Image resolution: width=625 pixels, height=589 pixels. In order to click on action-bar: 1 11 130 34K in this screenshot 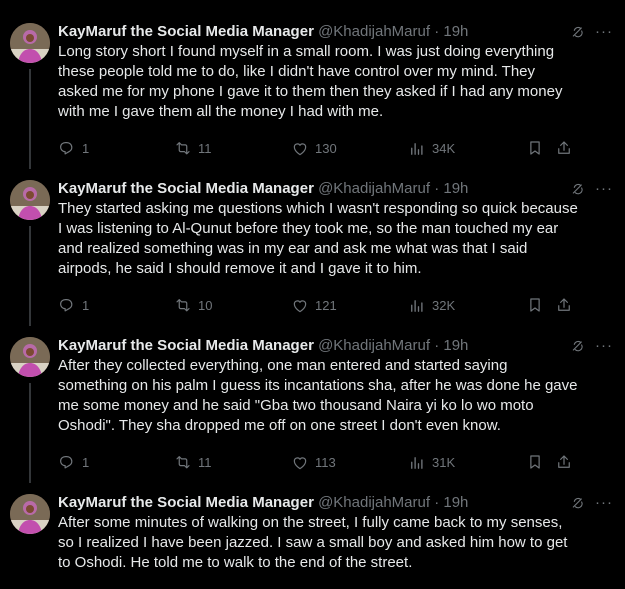, I will do `click(318, 149)`.